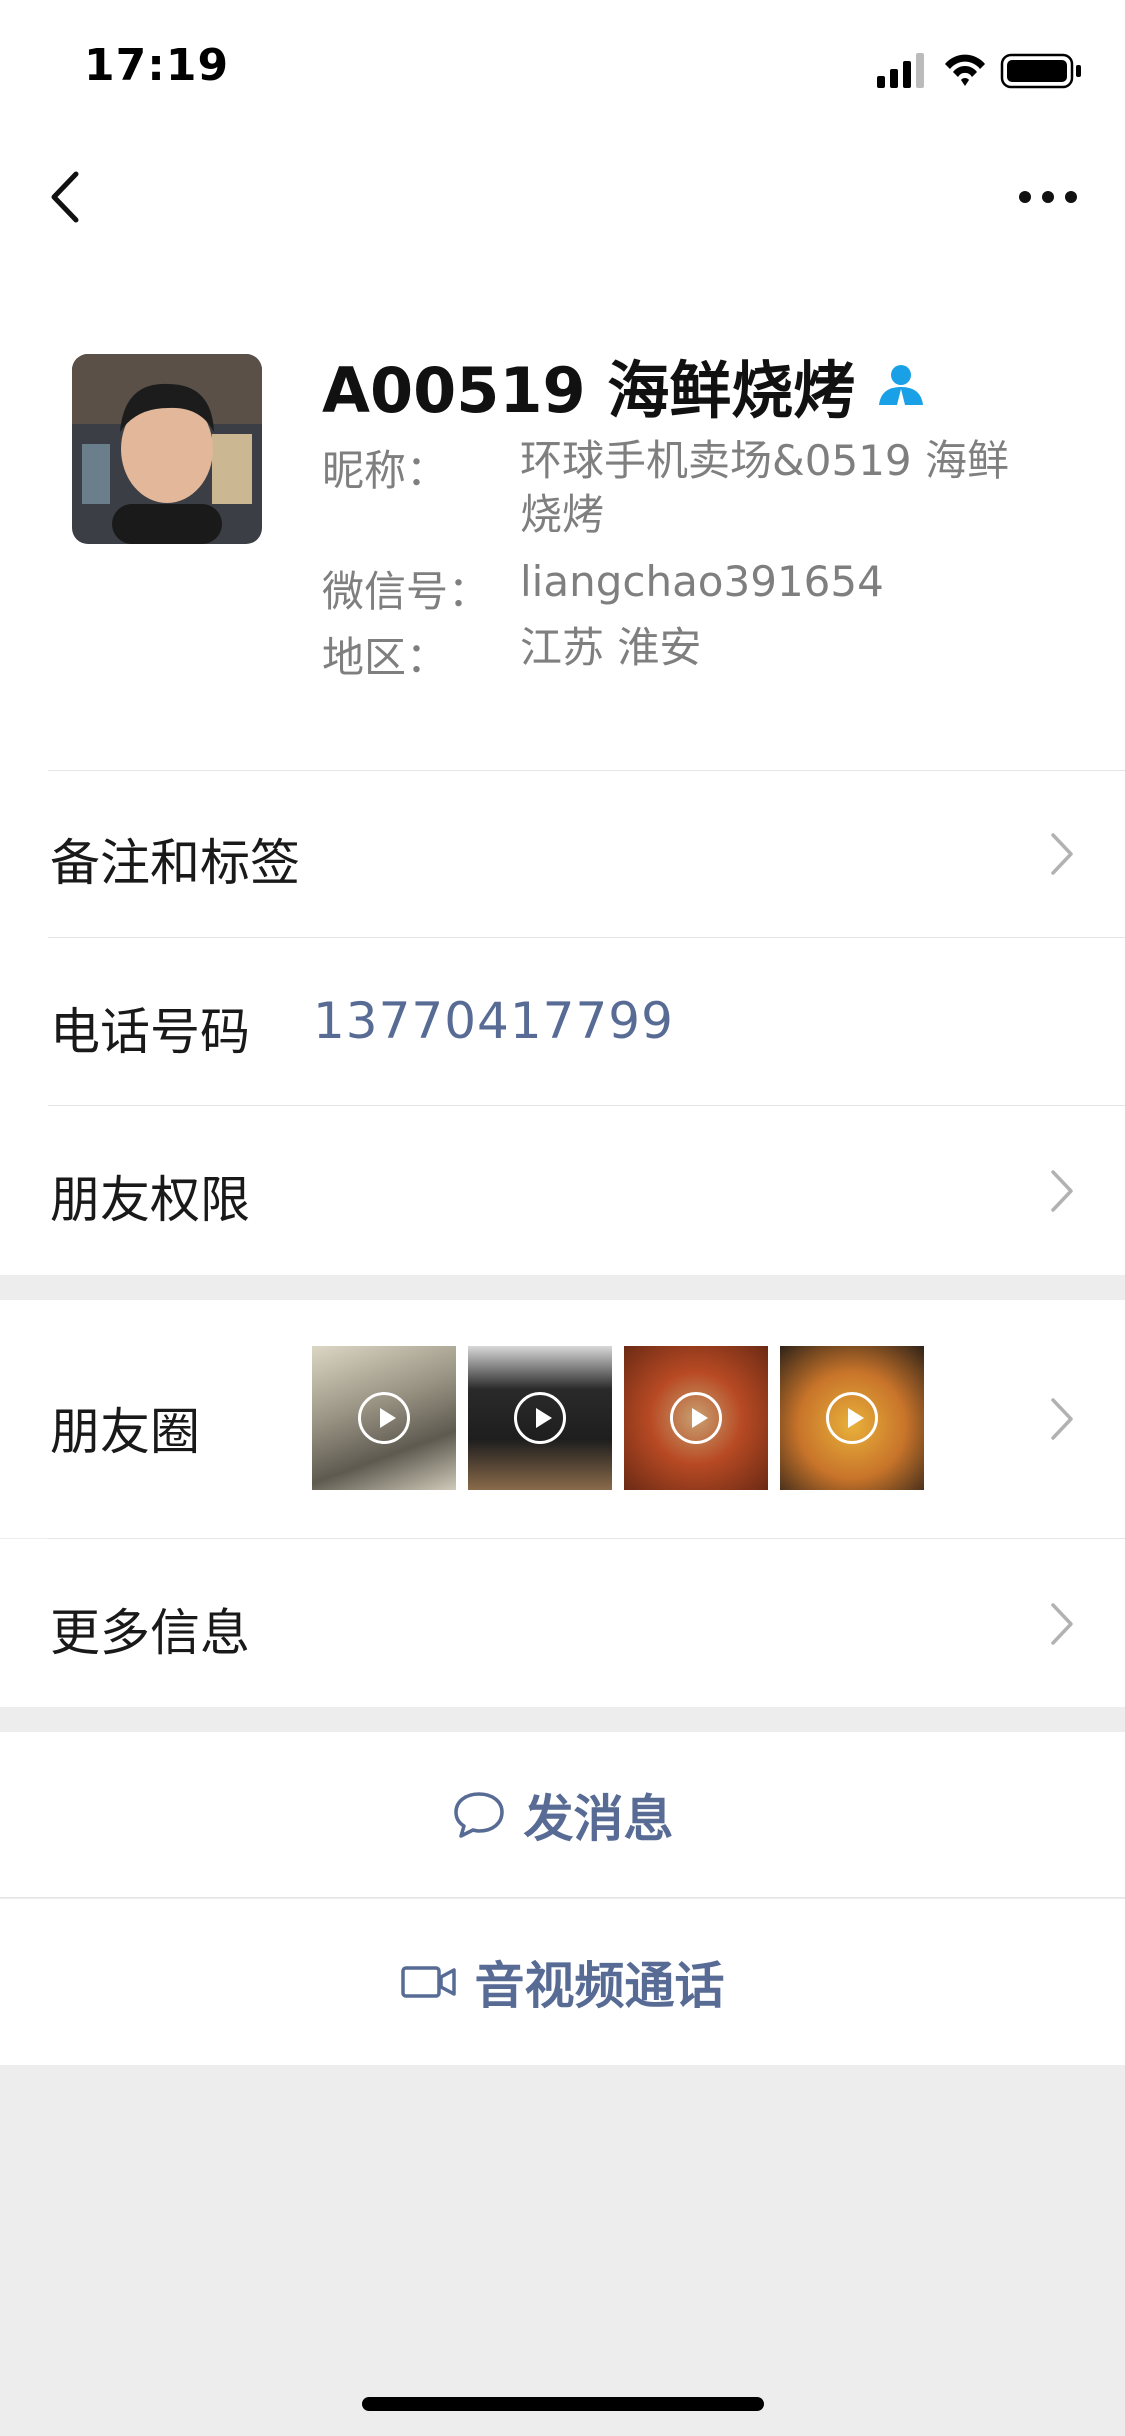 The height and width of the screenshot is (2436, 1125). Describe the element at coordinates (598, 1819) in the screenshot. I see `send-message-label: 发消息` at that location.